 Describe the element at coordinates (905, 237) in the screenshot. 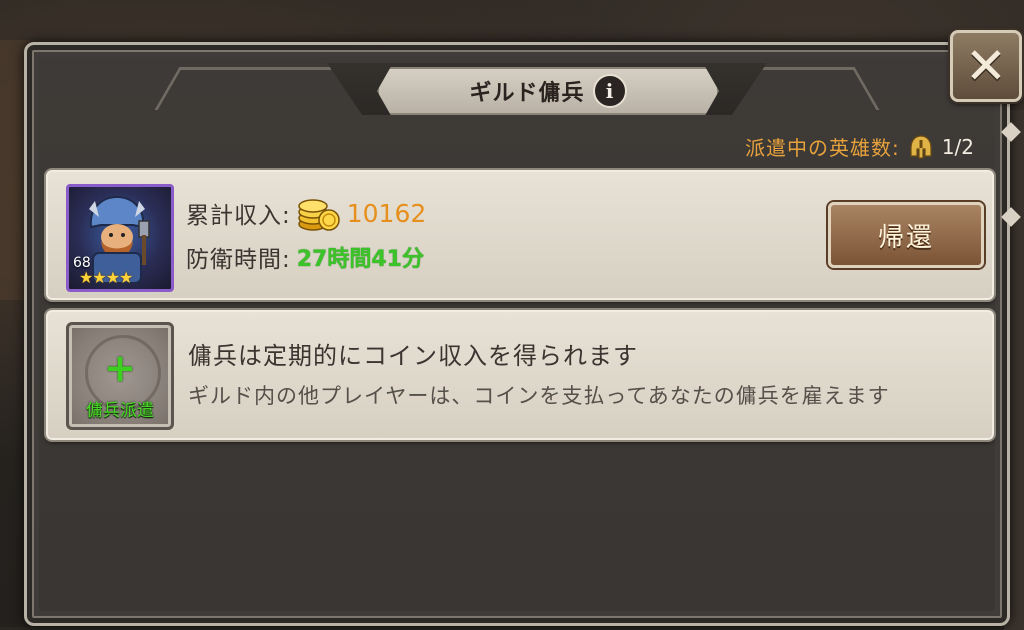

I see `return-button-label: 帰還` at that location.